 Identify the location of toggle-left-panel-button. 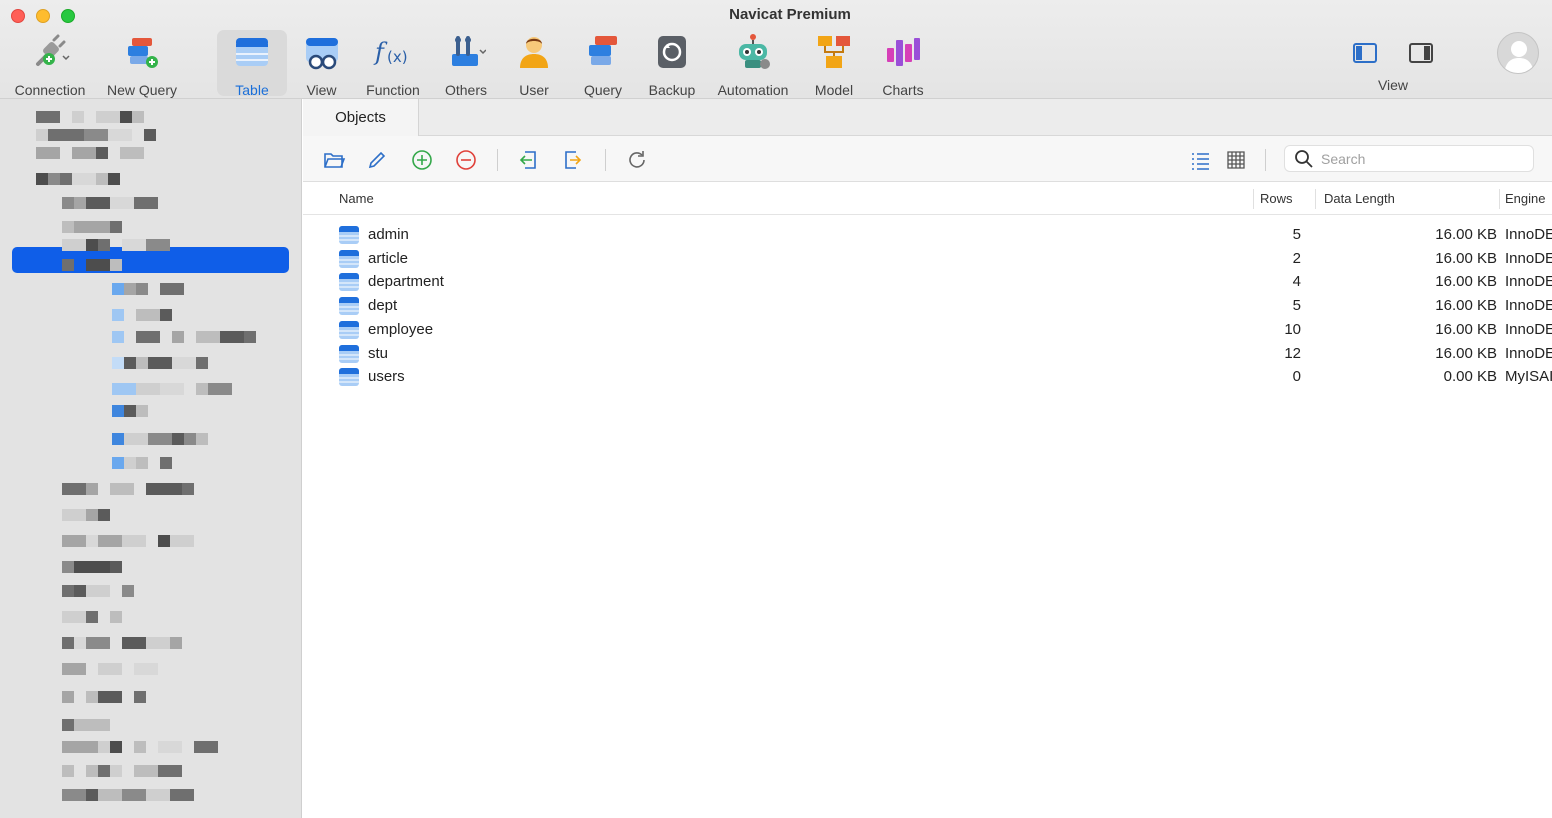
(1365, 53).